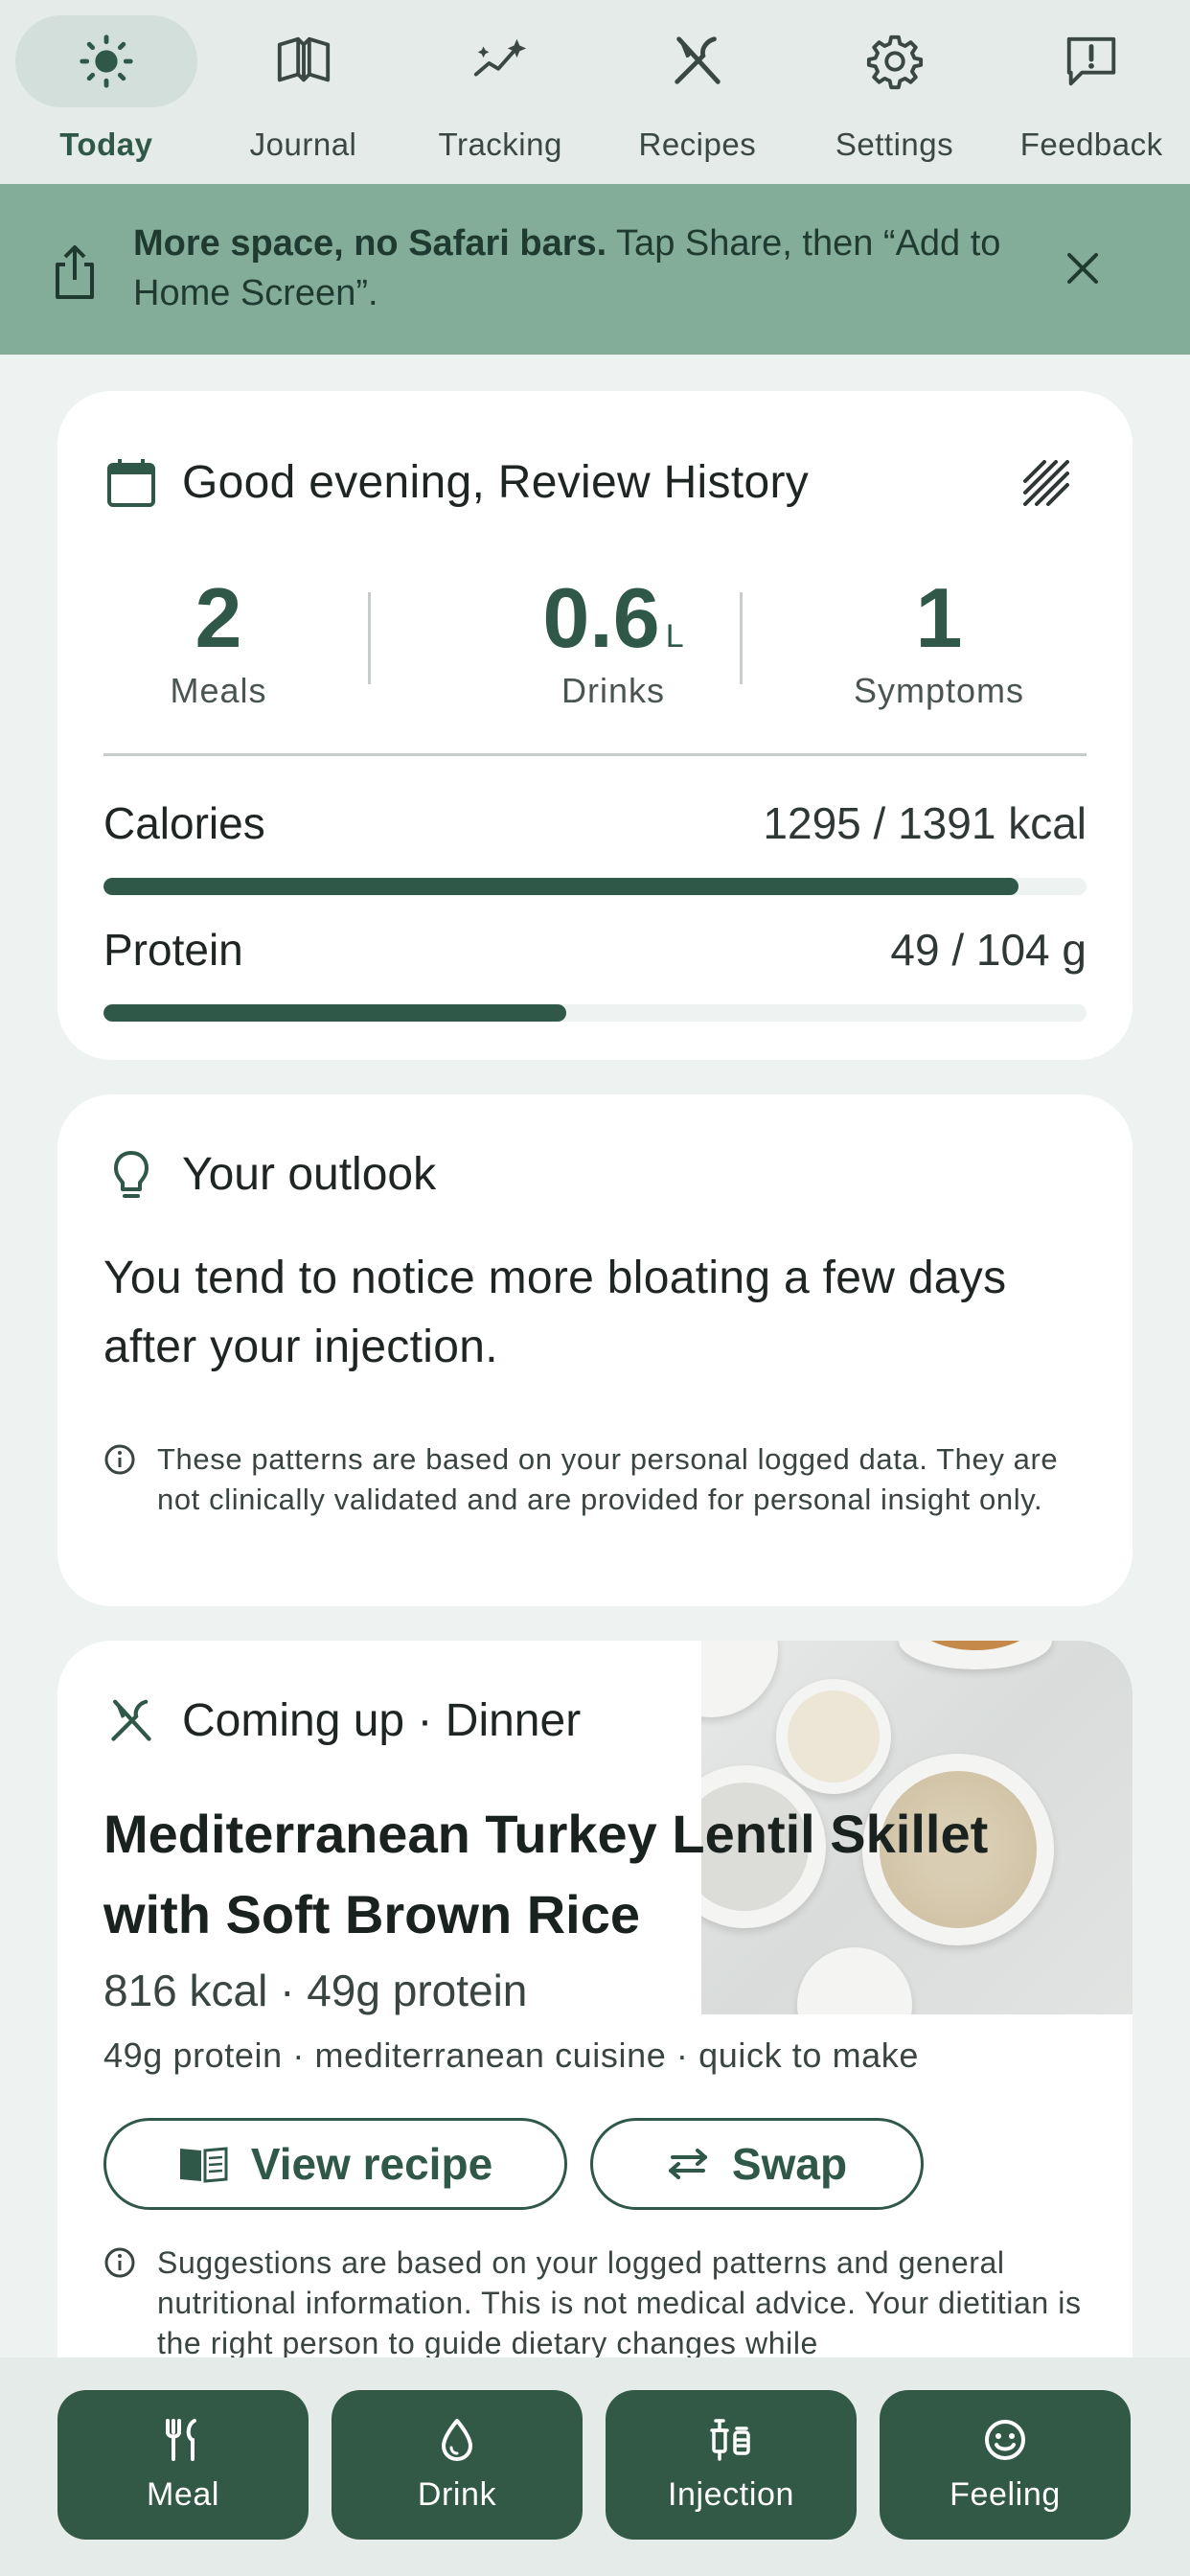 The width and height of the screenshot is (1190, 2576). What do you see at coordinates (730, 2439) in the screenshot?
I see `syringe-icon` at bounding box center [730, 2439].